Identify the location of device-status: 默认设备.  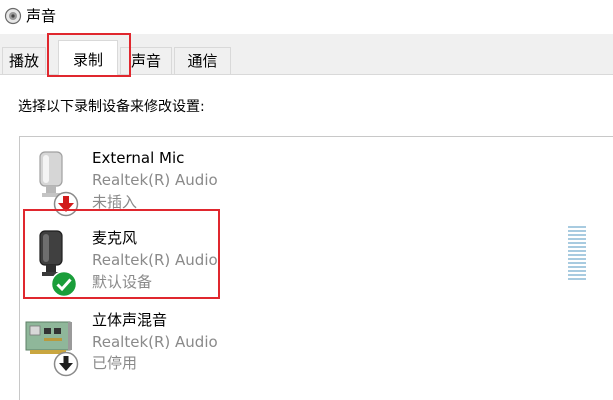
(122, 282).